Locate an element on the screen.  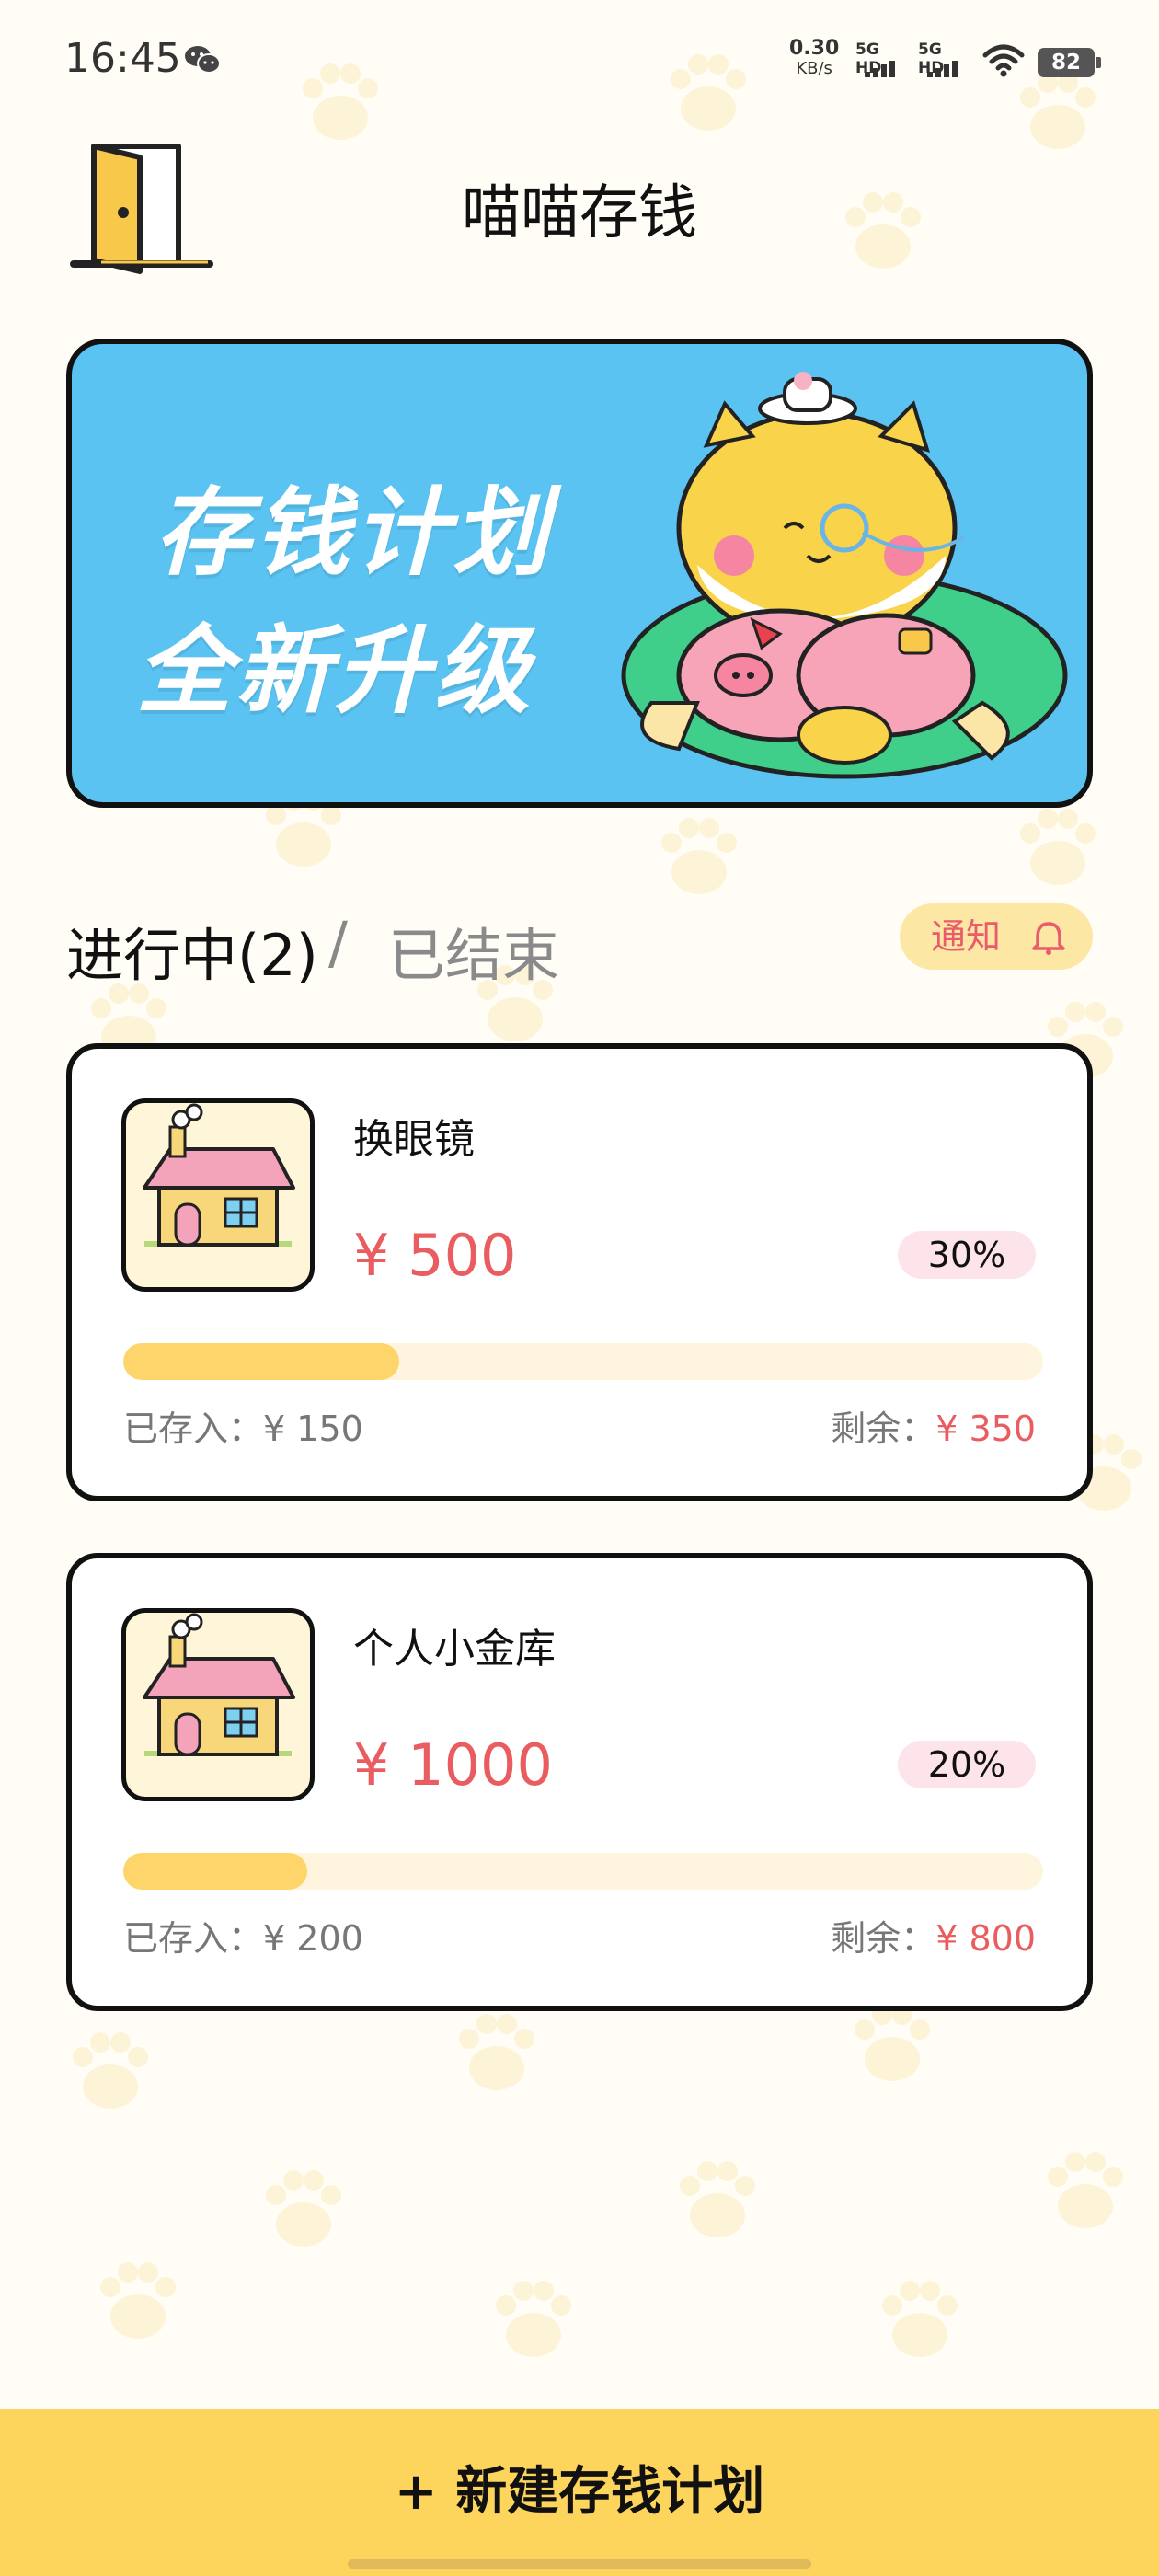
hamster-piggy-bank-illustration is located at coordinates (844, 575).